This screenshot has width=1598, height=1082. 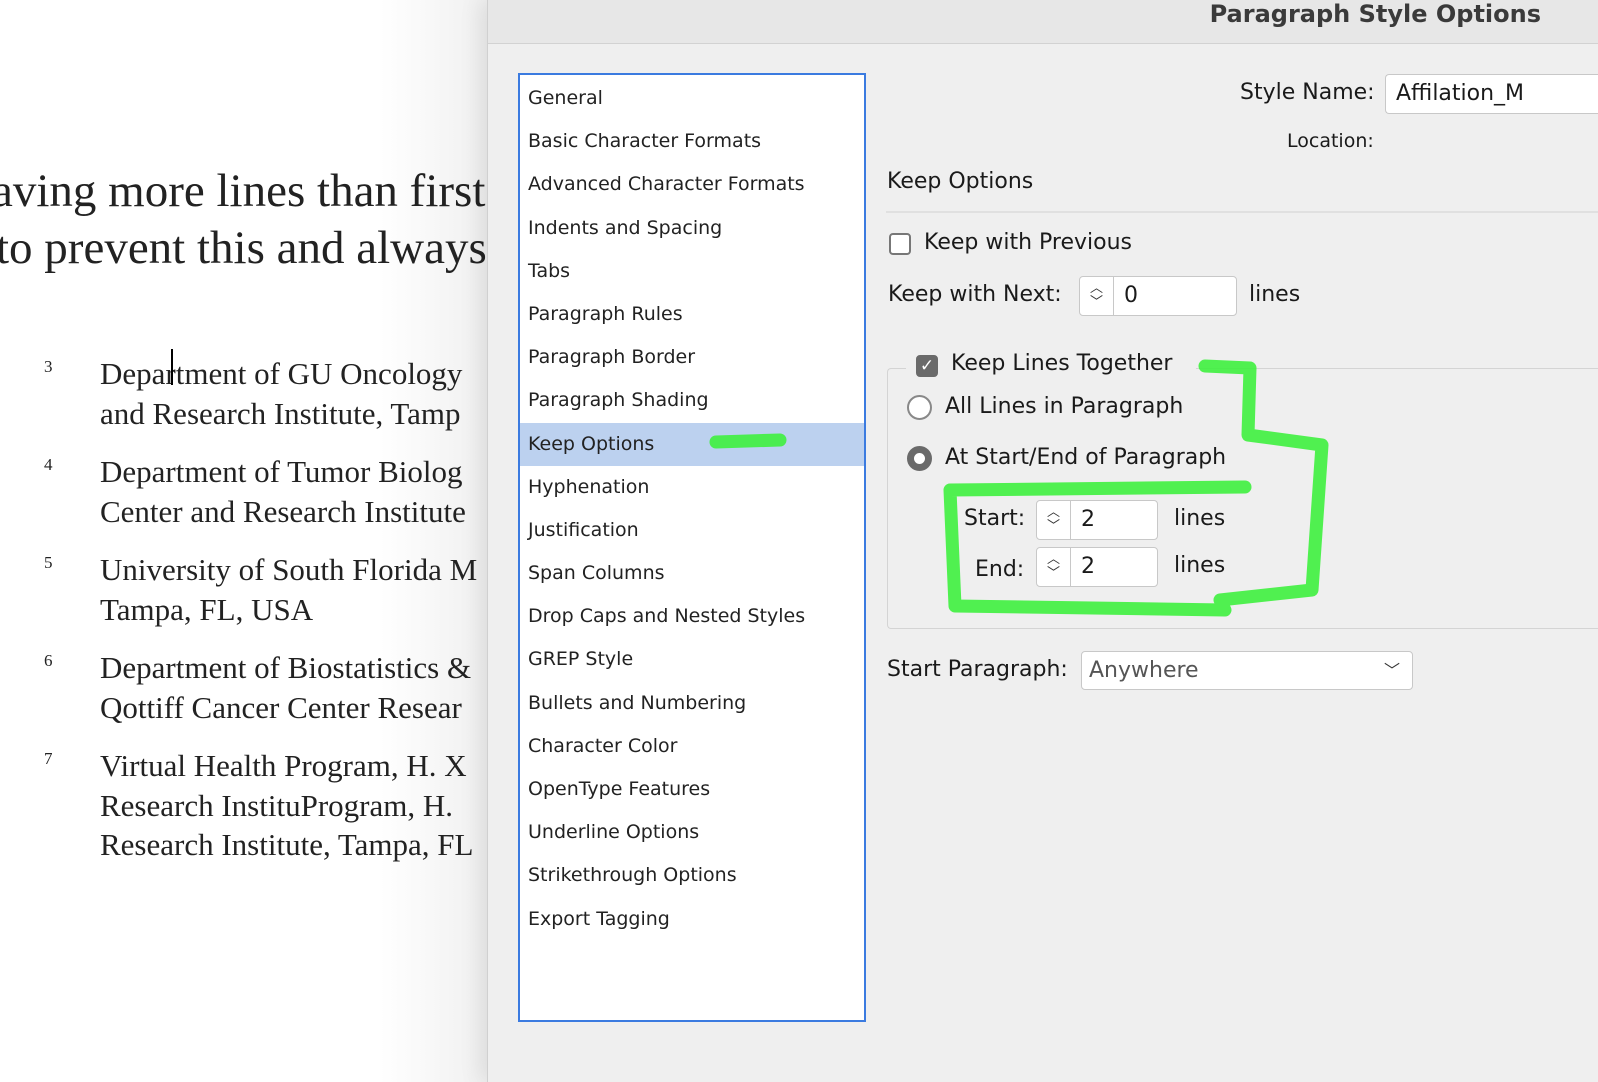 What do you see at coordinates (919, 407) in the screenshot?
I see `all-lines-radio` at bounding box center [919, 407].